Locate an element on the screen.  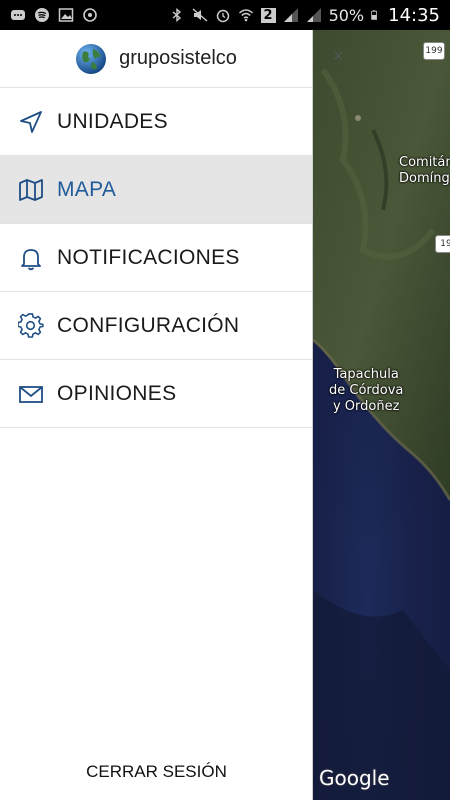
menu-item-label: OPINIONES is located at coordinates (117, 393).